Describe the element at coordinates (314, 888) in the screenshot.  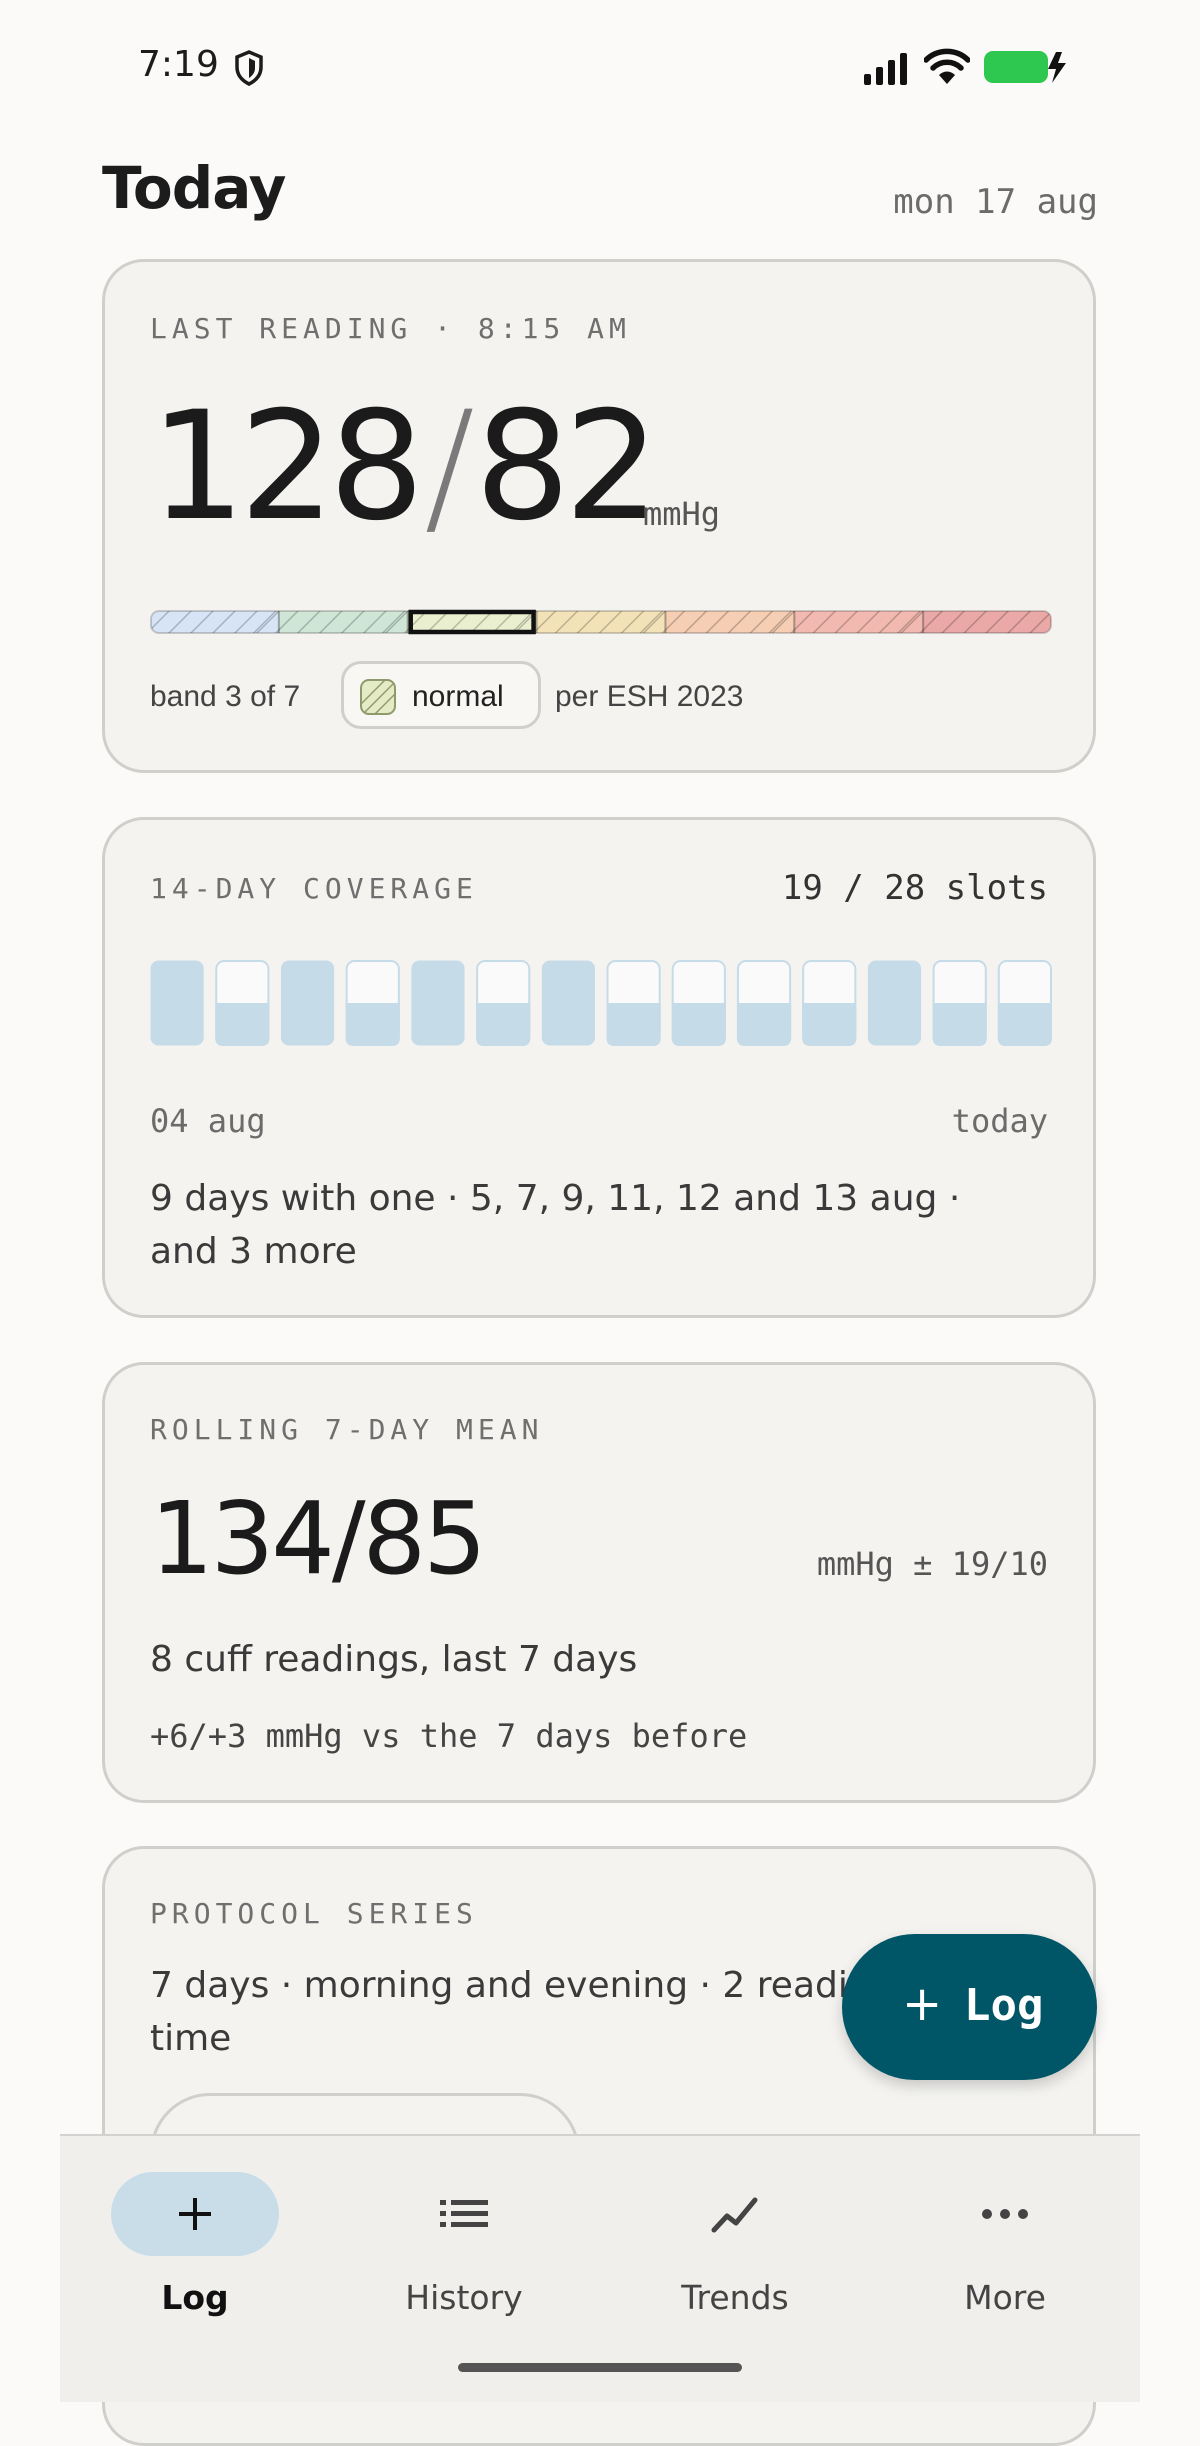
I see `coverage-label: 14-DAY COVERAGE` at that location.